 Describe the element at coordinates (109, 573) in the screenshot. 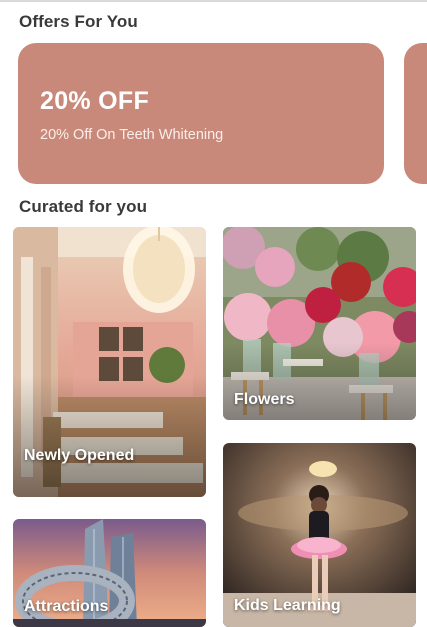

I see `curated-tile-attractions: Attractions` at that location.